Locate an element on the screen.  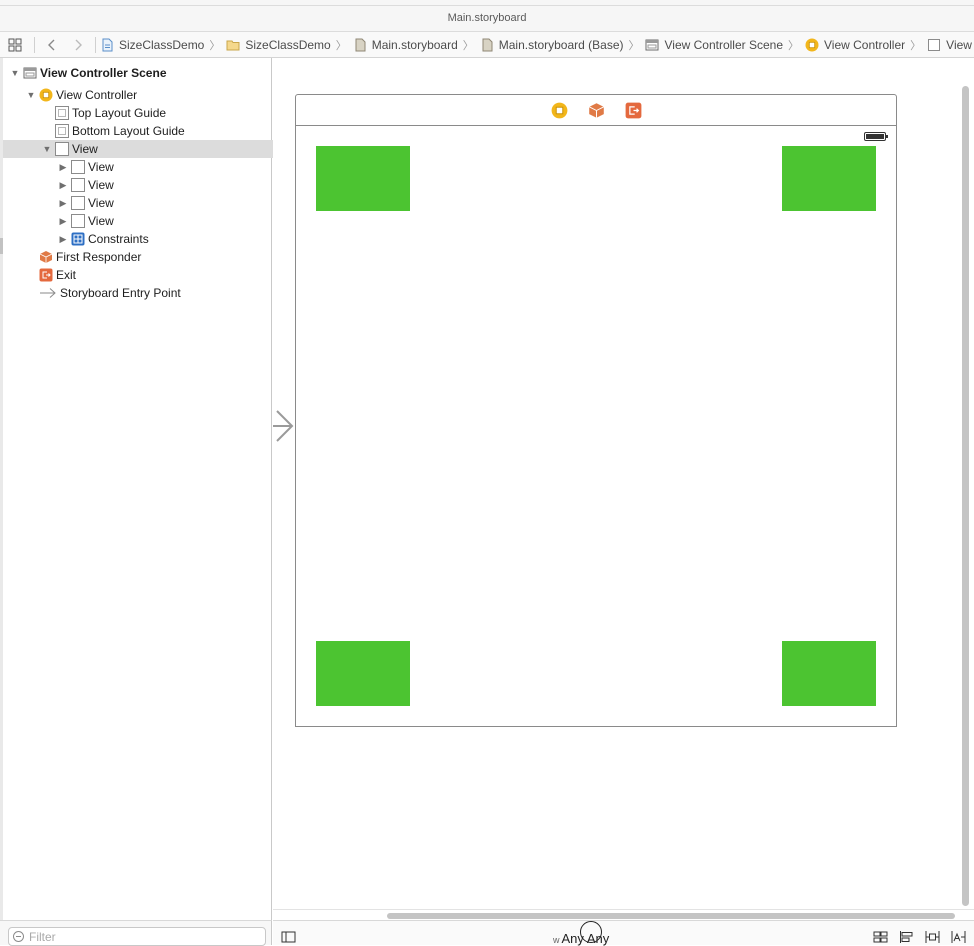
back-button is located at coordinates (52, 45).